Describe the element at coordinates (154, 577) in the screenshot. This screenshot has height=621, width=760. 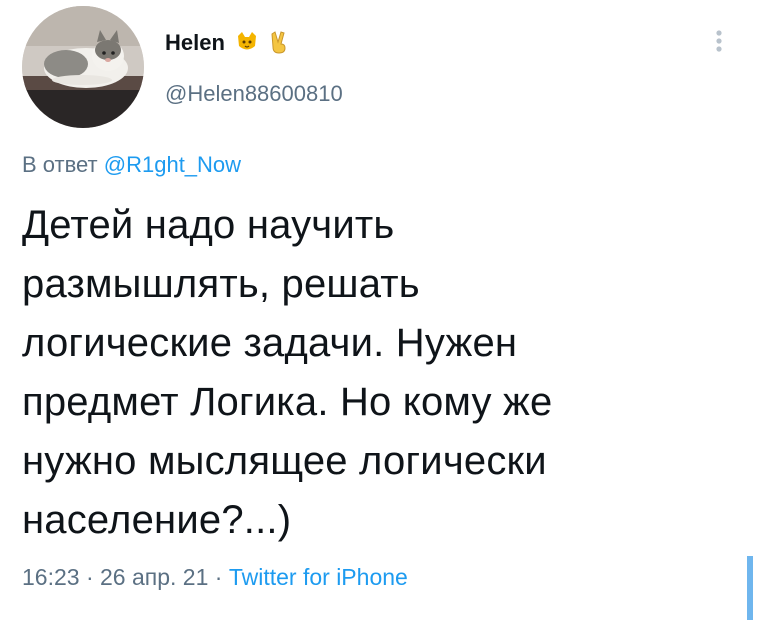
I see `tweet-date: 26 апр. 21` at that location.